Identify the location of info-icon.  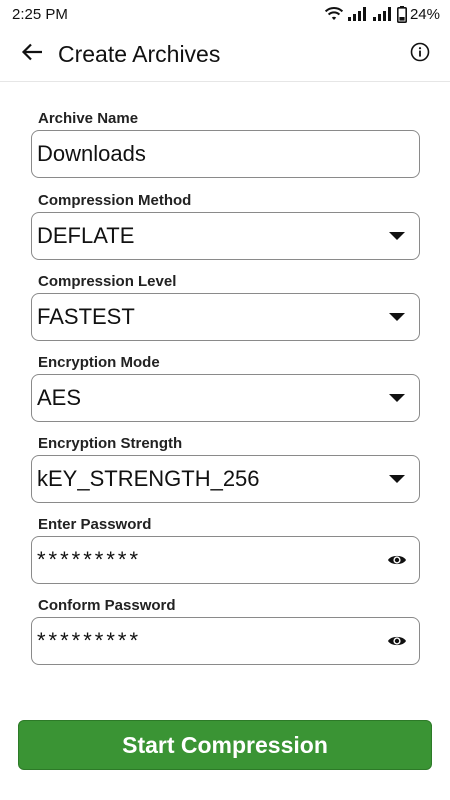
(420, 54).